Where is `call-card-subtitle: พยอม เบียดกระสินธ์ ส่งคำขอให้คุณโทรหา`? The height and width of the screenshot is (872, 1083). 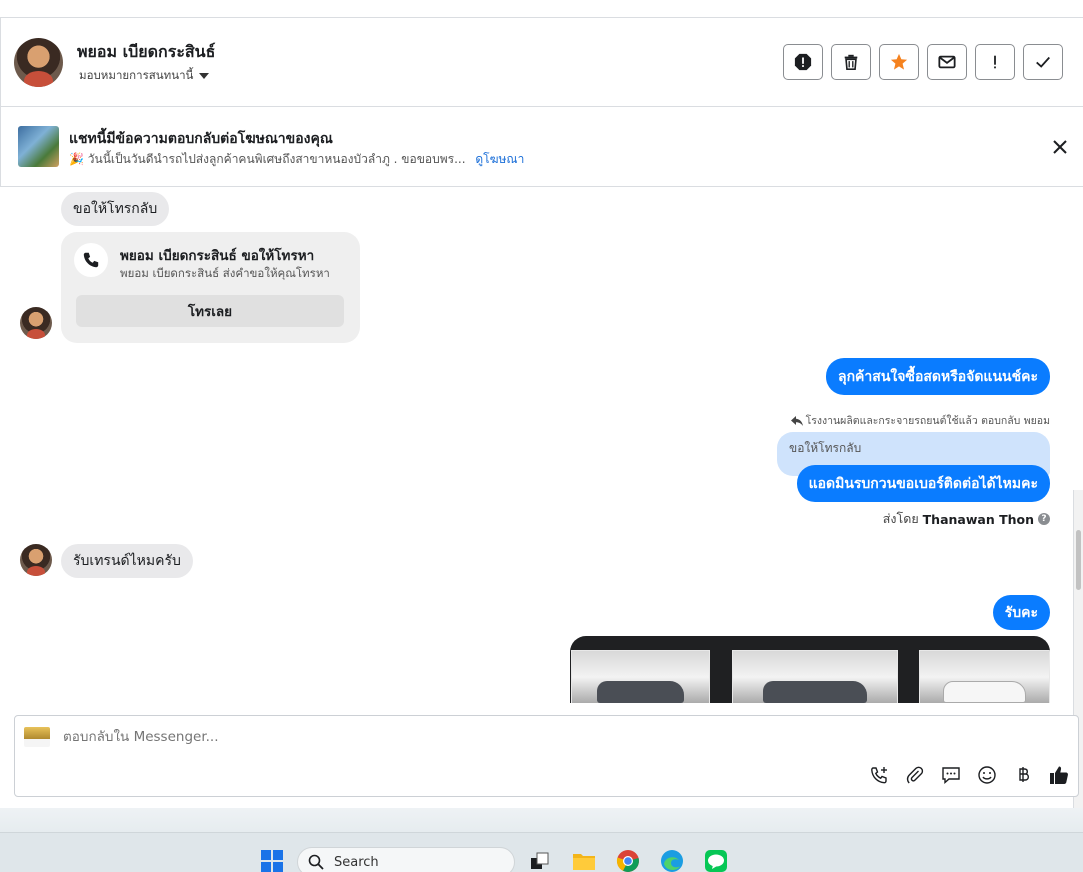
call-card-subtitle: พยอม เบียดกระสินธ์ ส่งคำขอให้คุณโทรหา is located at coordinates (225, 273).